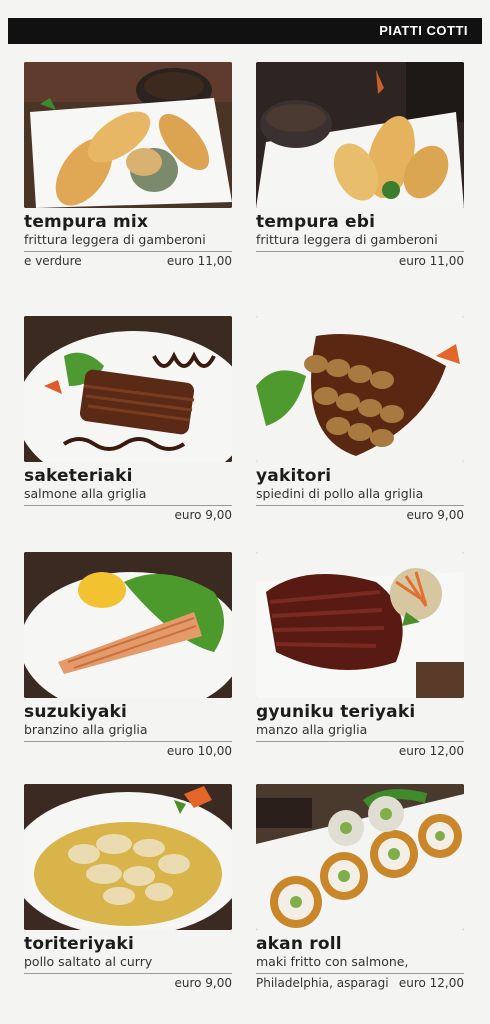 The image size is (490, 1024). Describe the element at coordinates (245, 31) in the screenshot. I see `section-header: PIATTI COTTI` at that location.